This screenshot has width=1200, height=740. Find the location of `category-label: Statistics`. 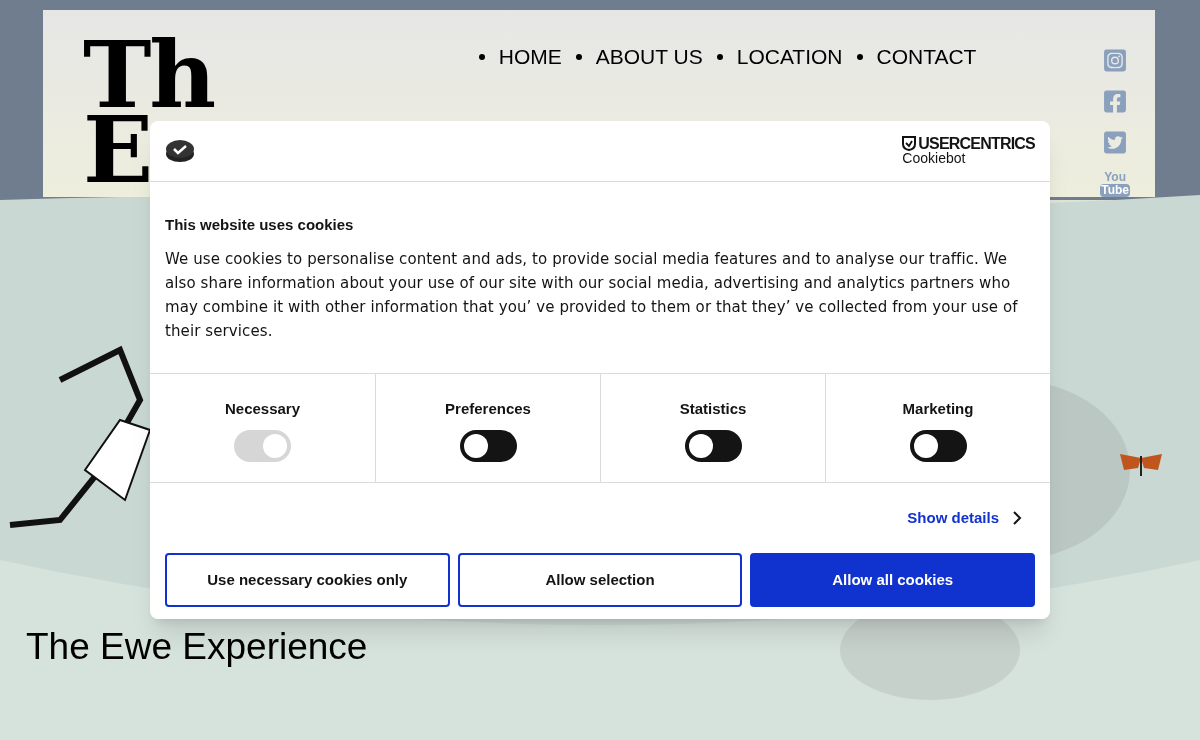

category-label: Statistics is located at coordinates (713, 408).